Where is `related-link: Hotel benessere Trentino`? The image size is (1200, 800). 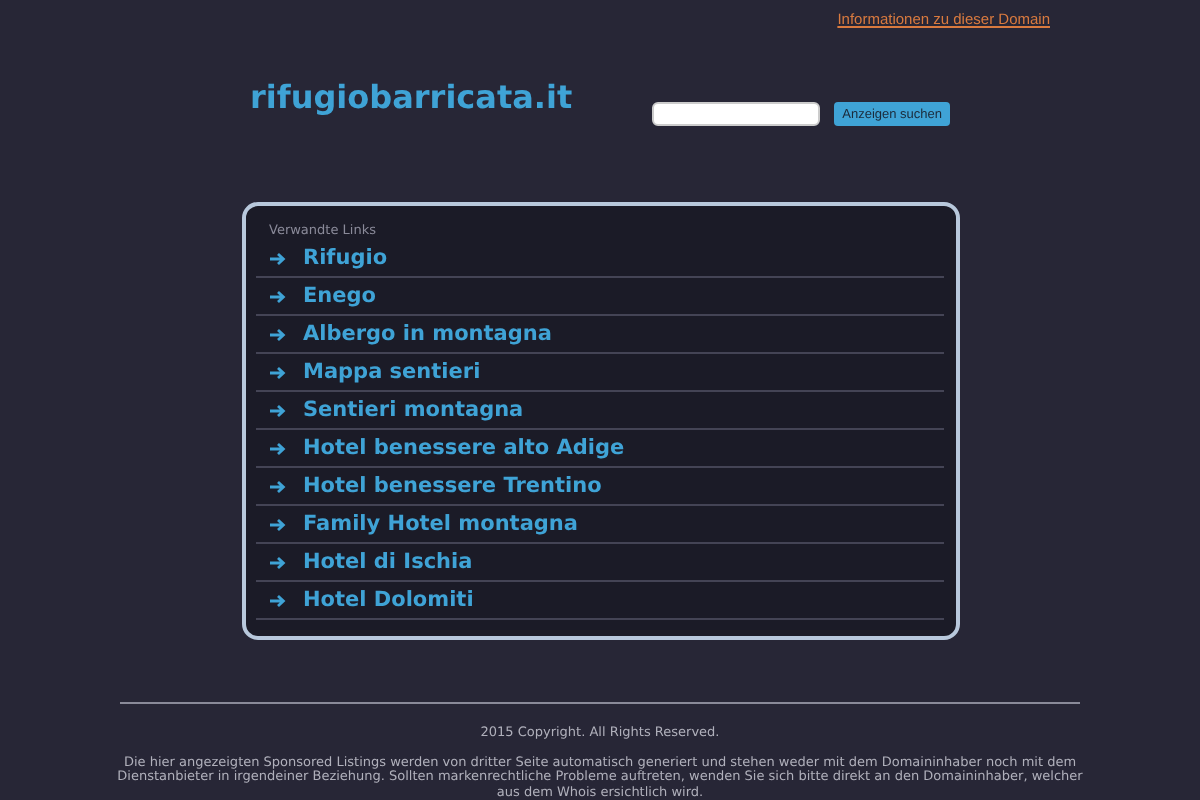 related-link: Hotel benessere Trentino is located at coordinates (599, 487).